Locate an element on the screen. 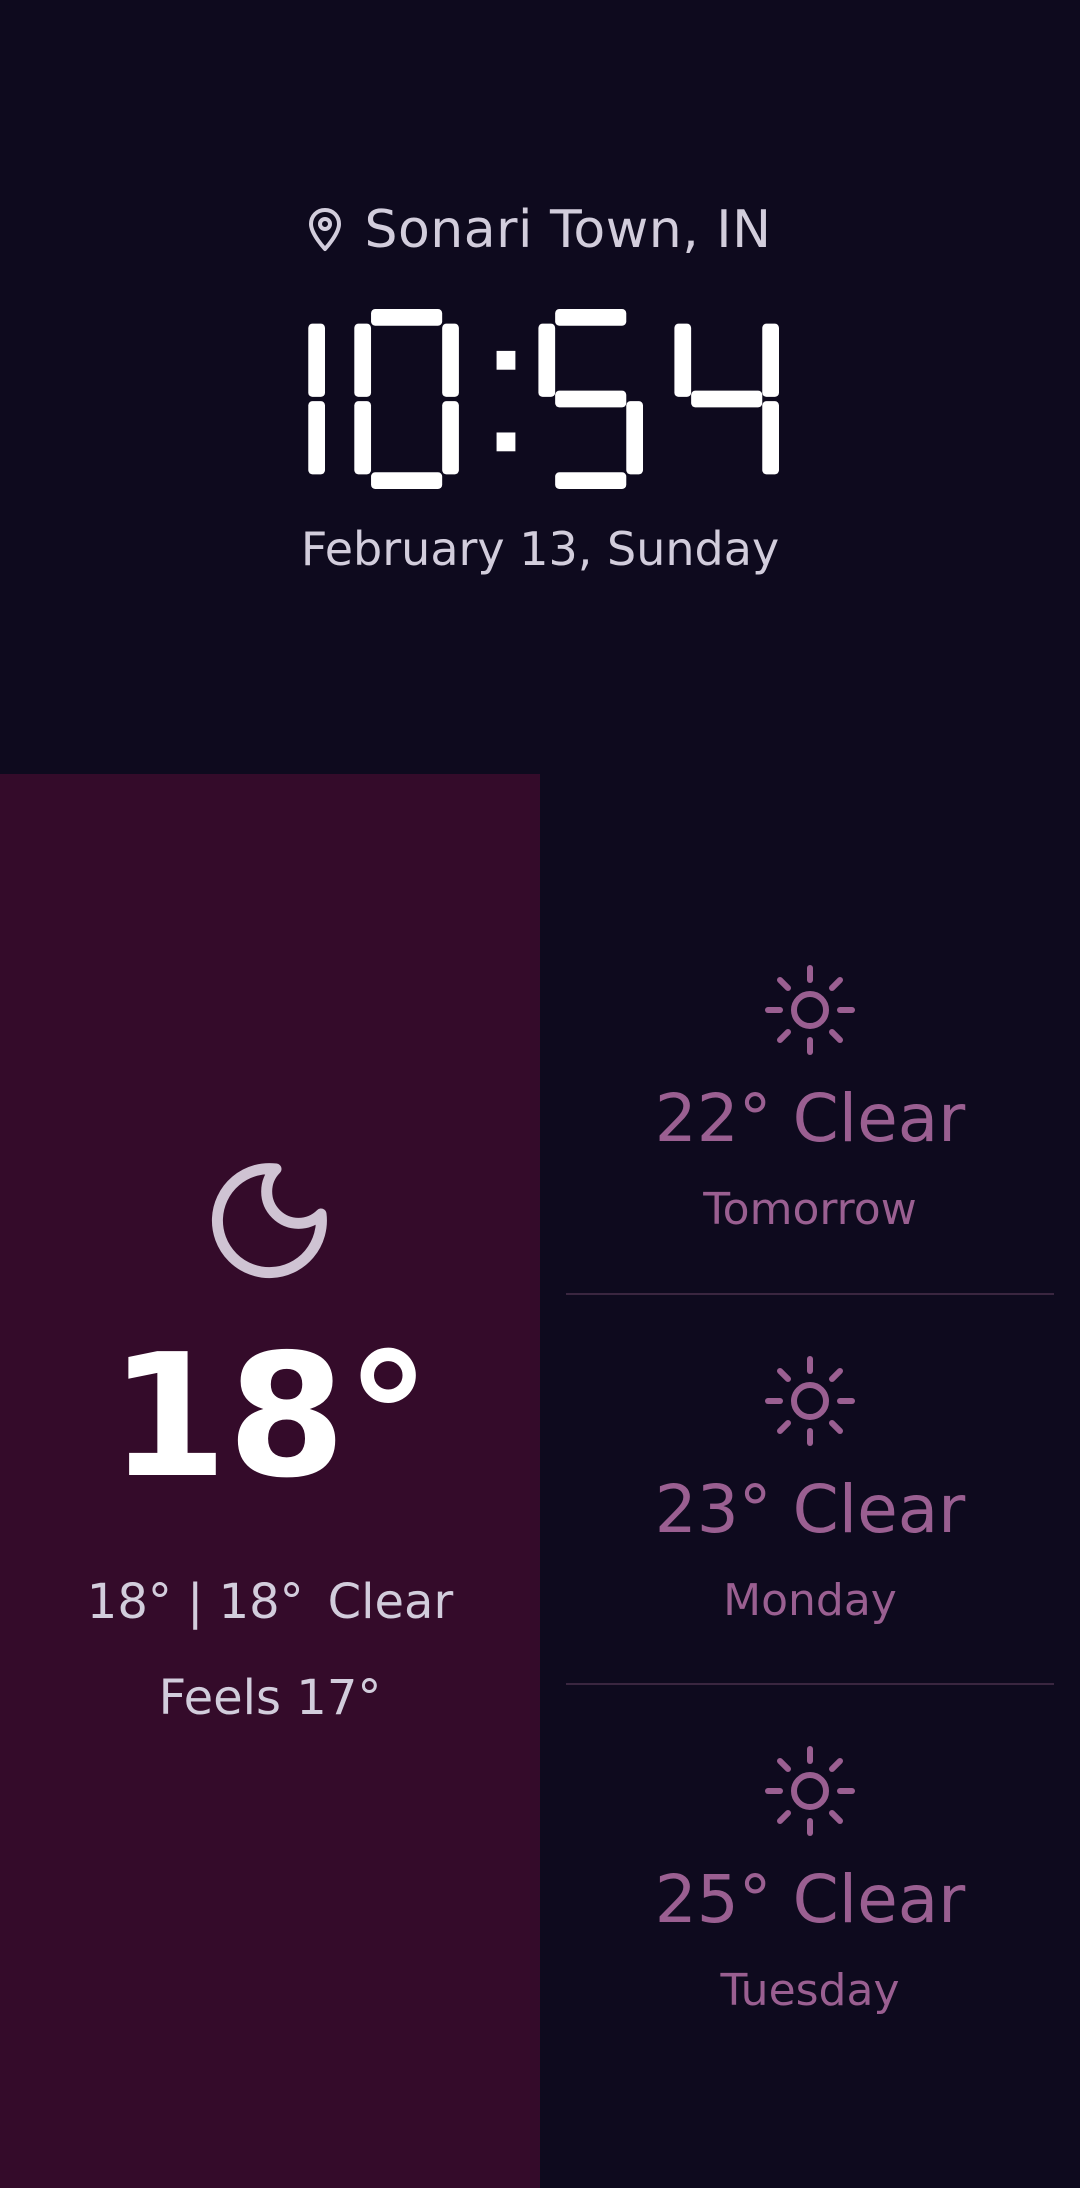 Image resolution: width=1080 pixels, height=2188 pixels. current-low: 18° is located at coordinates (261, 1602).